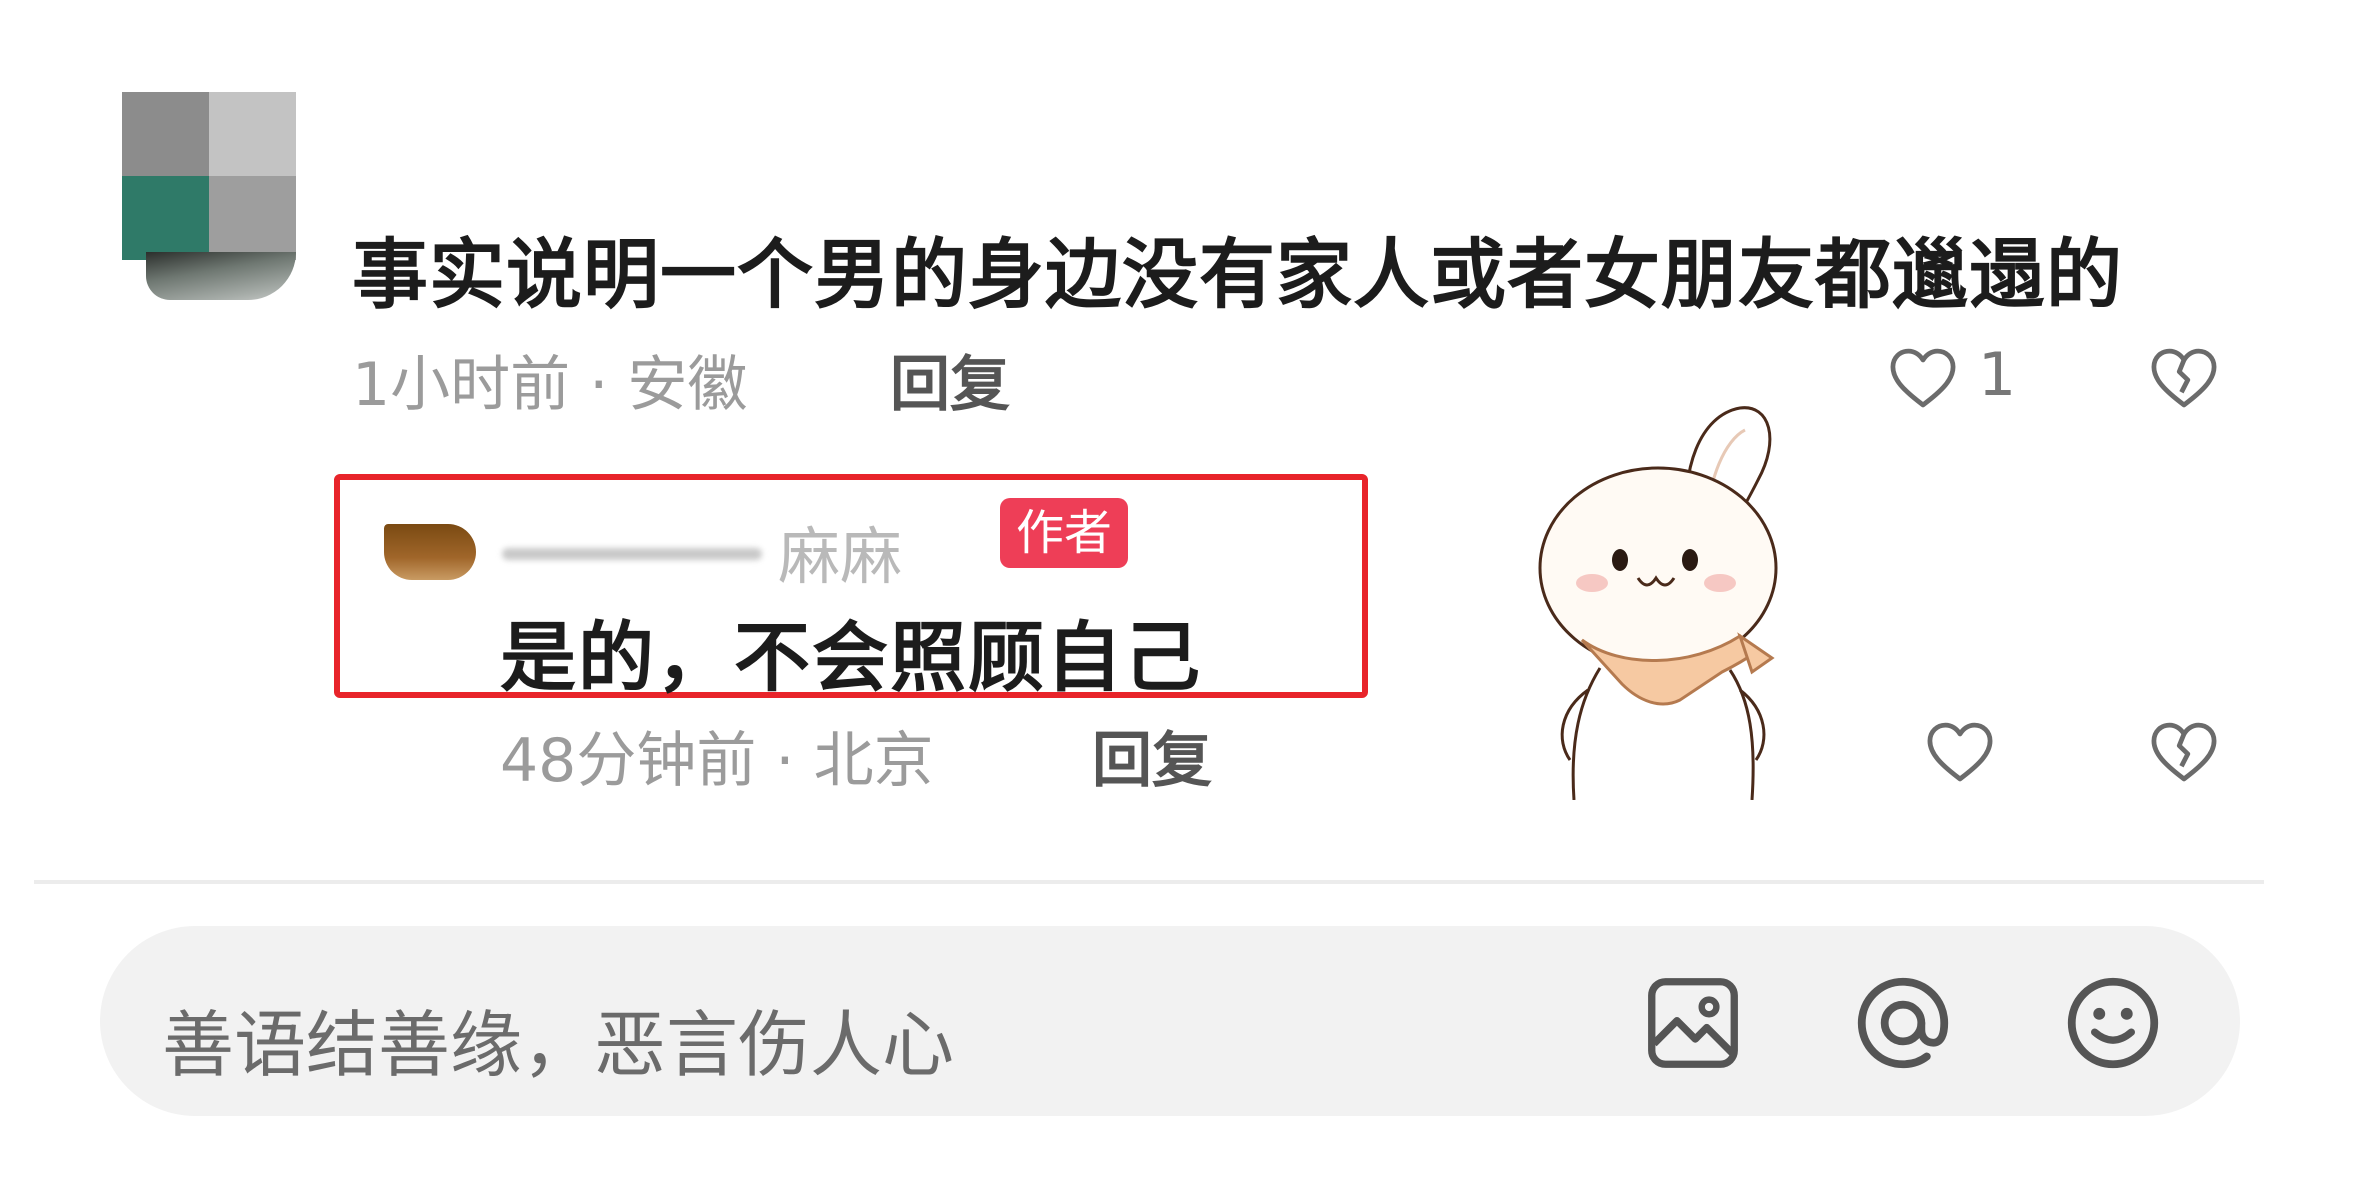  What do you see at coordinates (950, 379) in the screenshot?
I see `comment-reply-button: 回复` at bounding box center [950, 379].